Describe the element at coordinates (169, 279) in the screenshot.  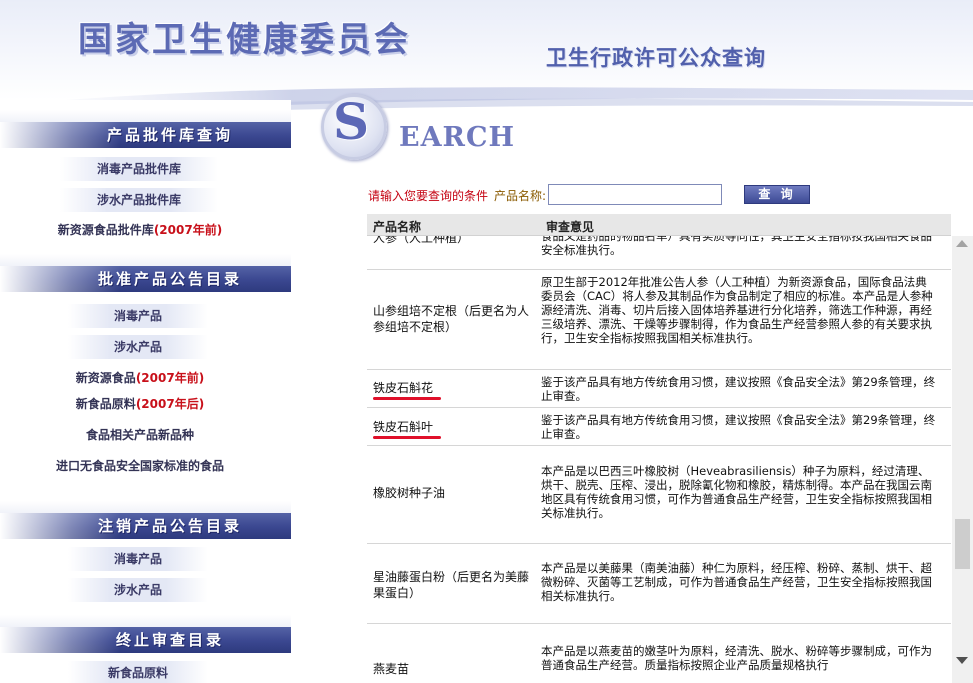
I see `section-title: 批准产品公告目录` at that location.